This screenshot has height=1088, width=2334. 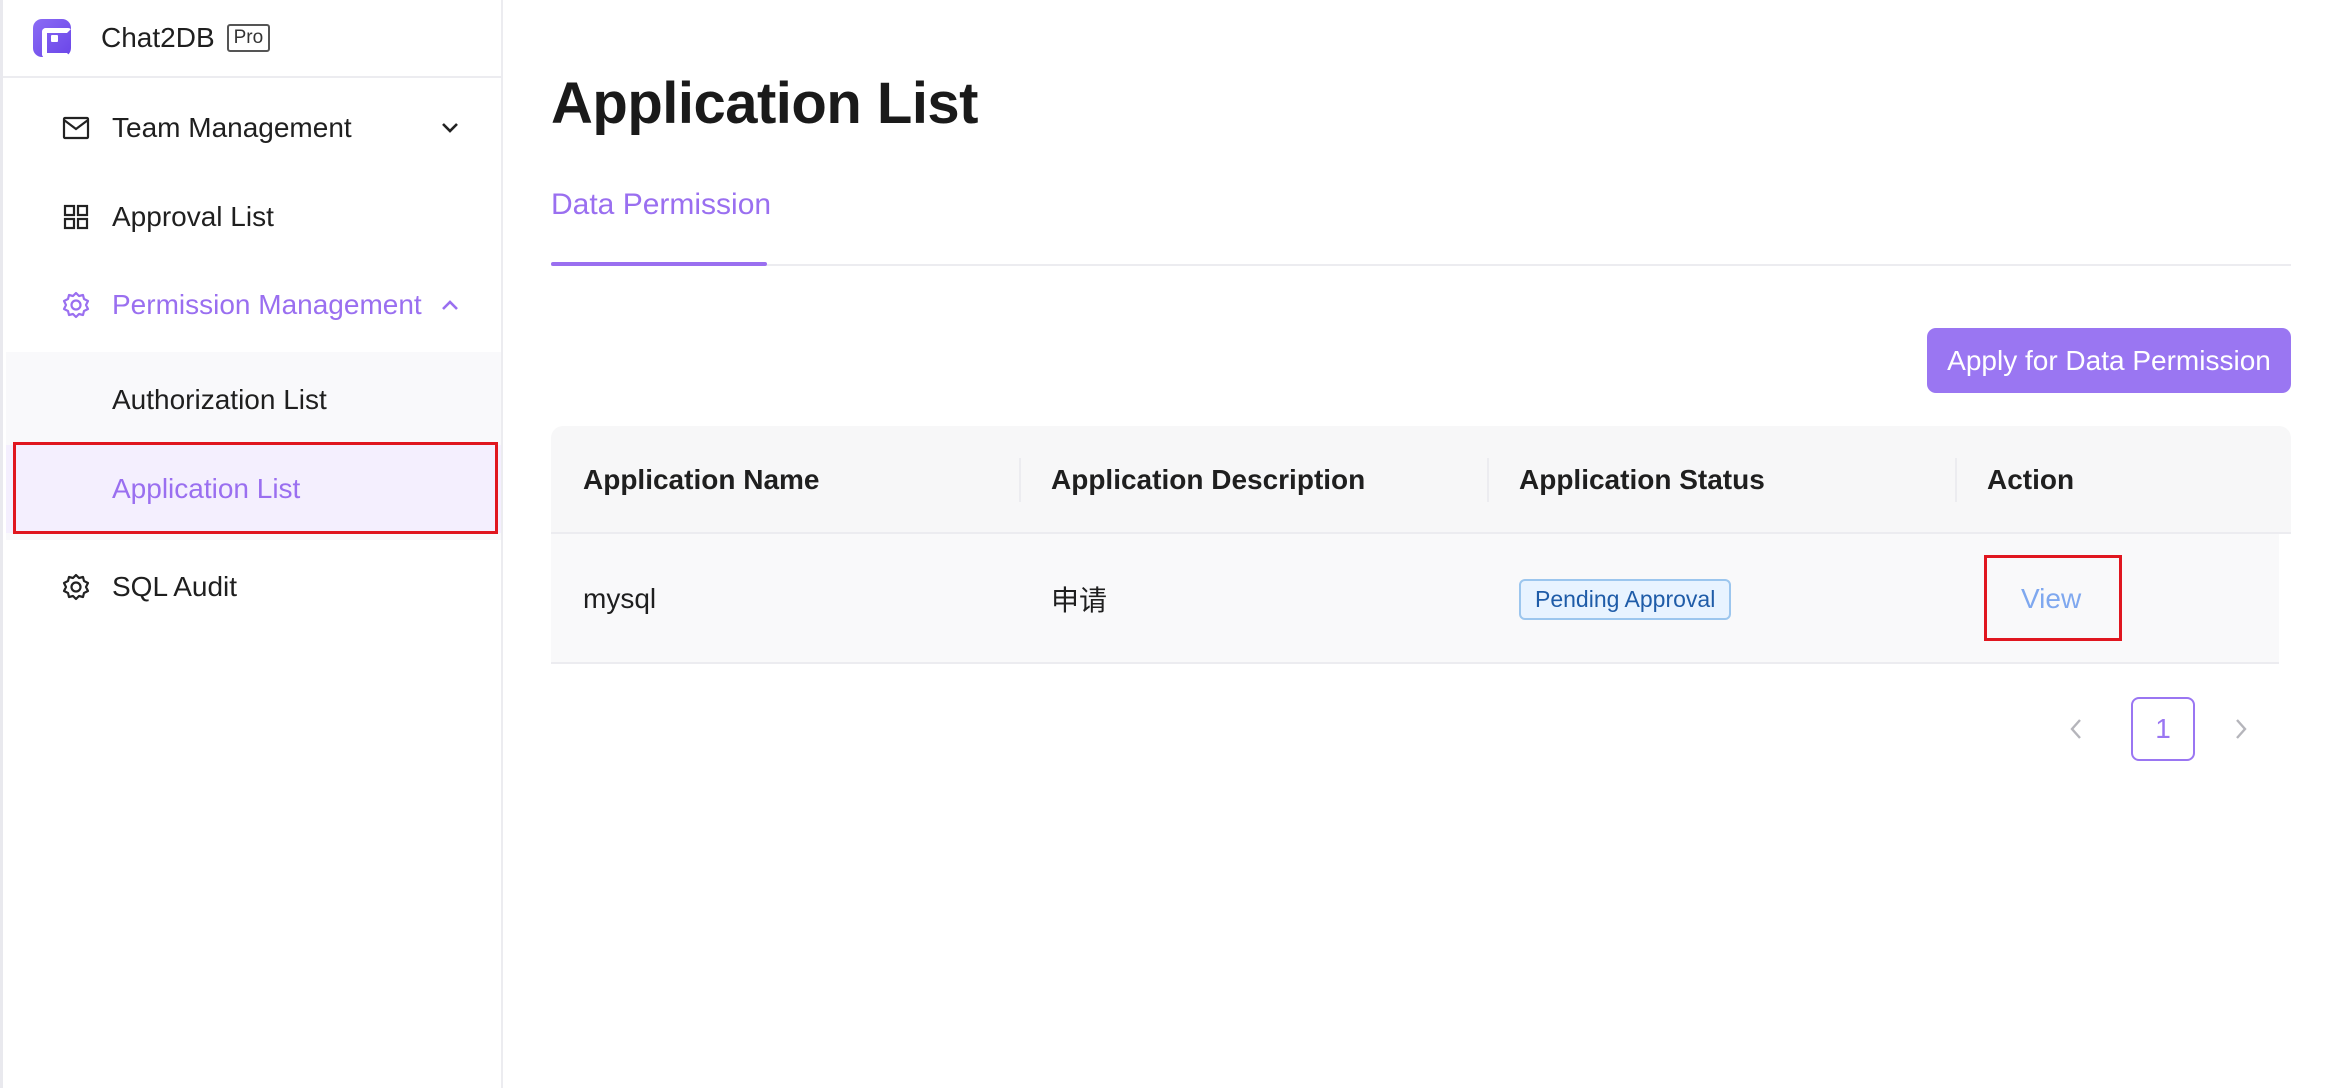 I want to click on sidebar-subitem-label: Authorization List, so click(x=219, y=399).